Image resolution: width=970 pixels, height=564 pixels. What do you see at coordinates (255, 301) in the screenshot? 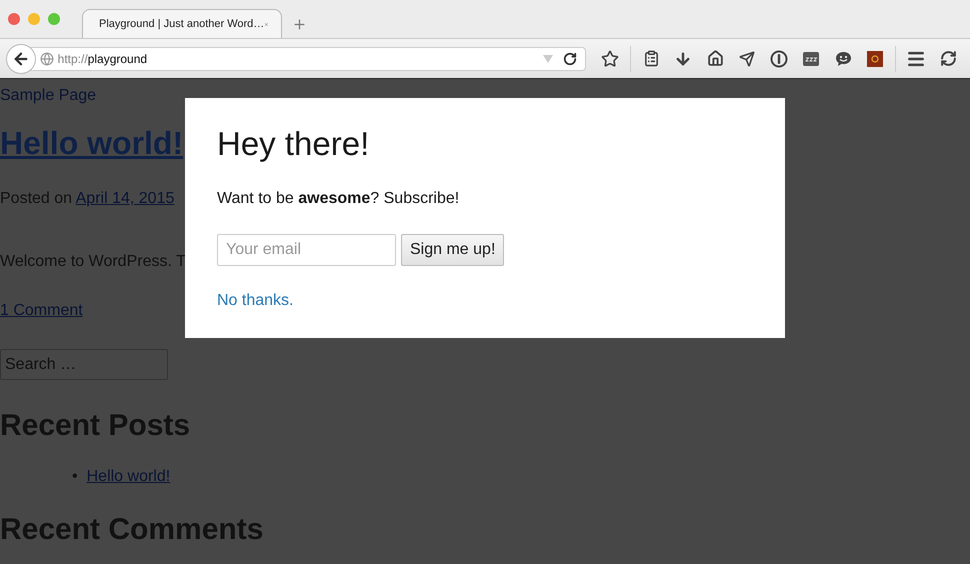
I see `no-thanks-link: No thanks.` at bounding box center [255, 301].